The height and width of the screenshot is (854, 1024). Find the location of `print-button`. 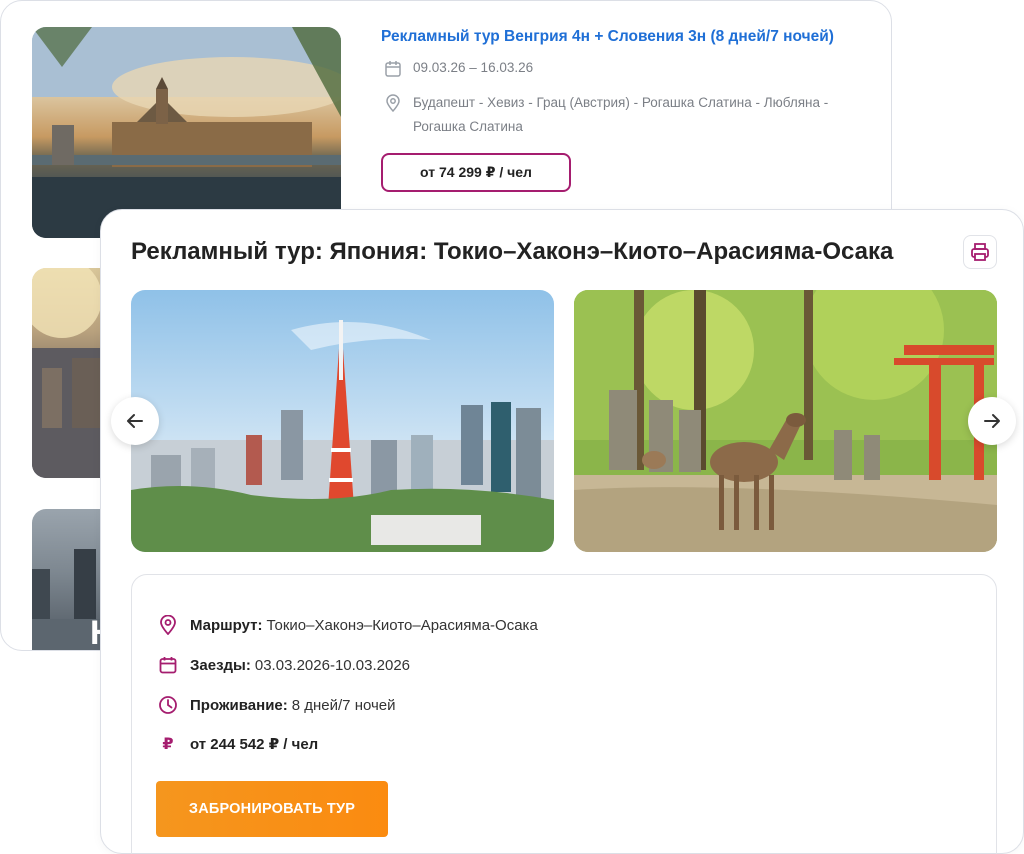

print-button is located at coordinates (980, 252).